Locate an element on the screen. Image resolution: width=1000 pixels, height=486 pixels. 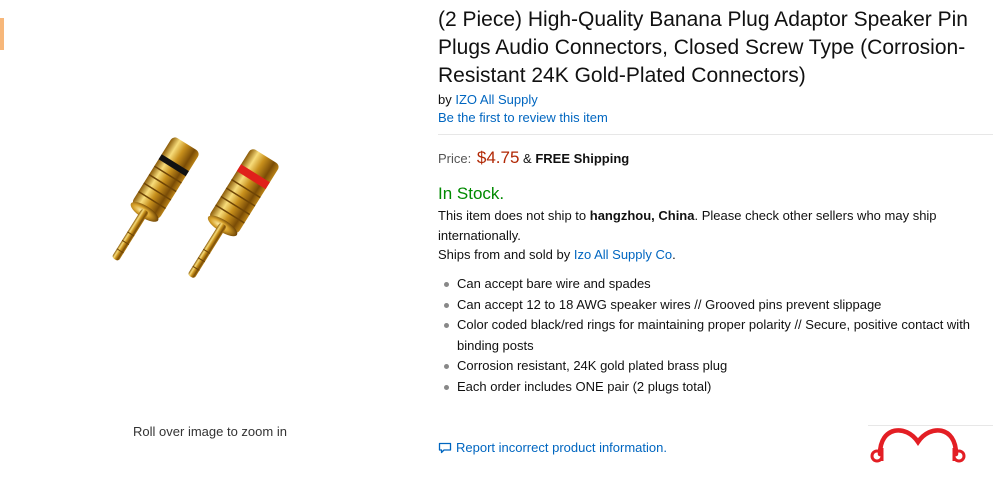
ships-from-suffix: . is located at coordinates (674, 254).